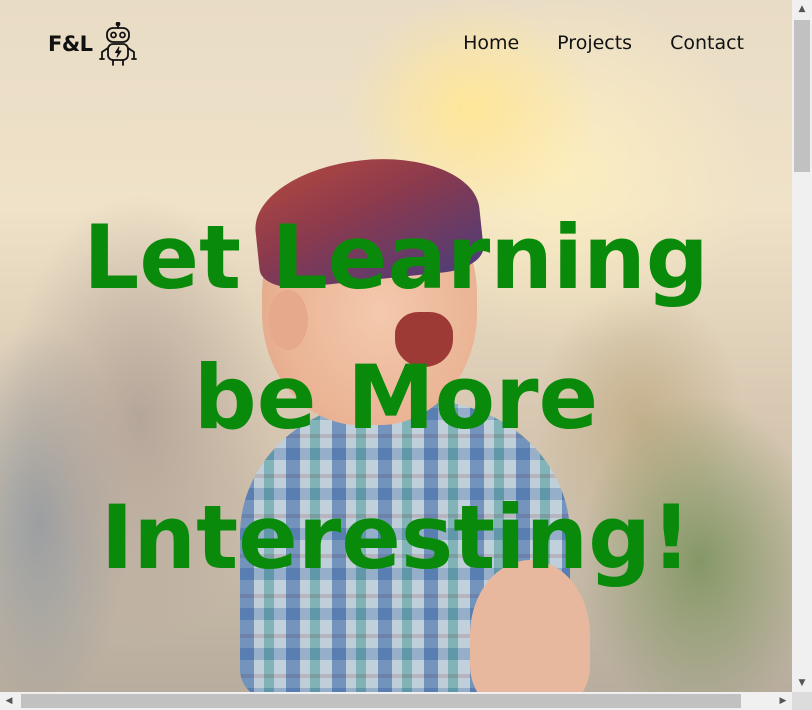  I want to click on arrow-right-icon: ▶, so click(783, 701).